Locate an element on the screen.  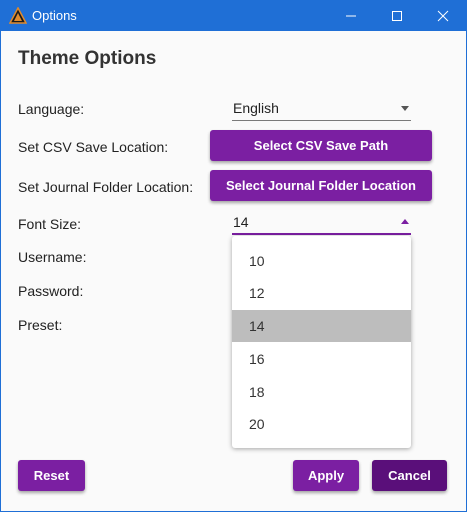
page-title: Theme Options is located at coordinates (87, 58).